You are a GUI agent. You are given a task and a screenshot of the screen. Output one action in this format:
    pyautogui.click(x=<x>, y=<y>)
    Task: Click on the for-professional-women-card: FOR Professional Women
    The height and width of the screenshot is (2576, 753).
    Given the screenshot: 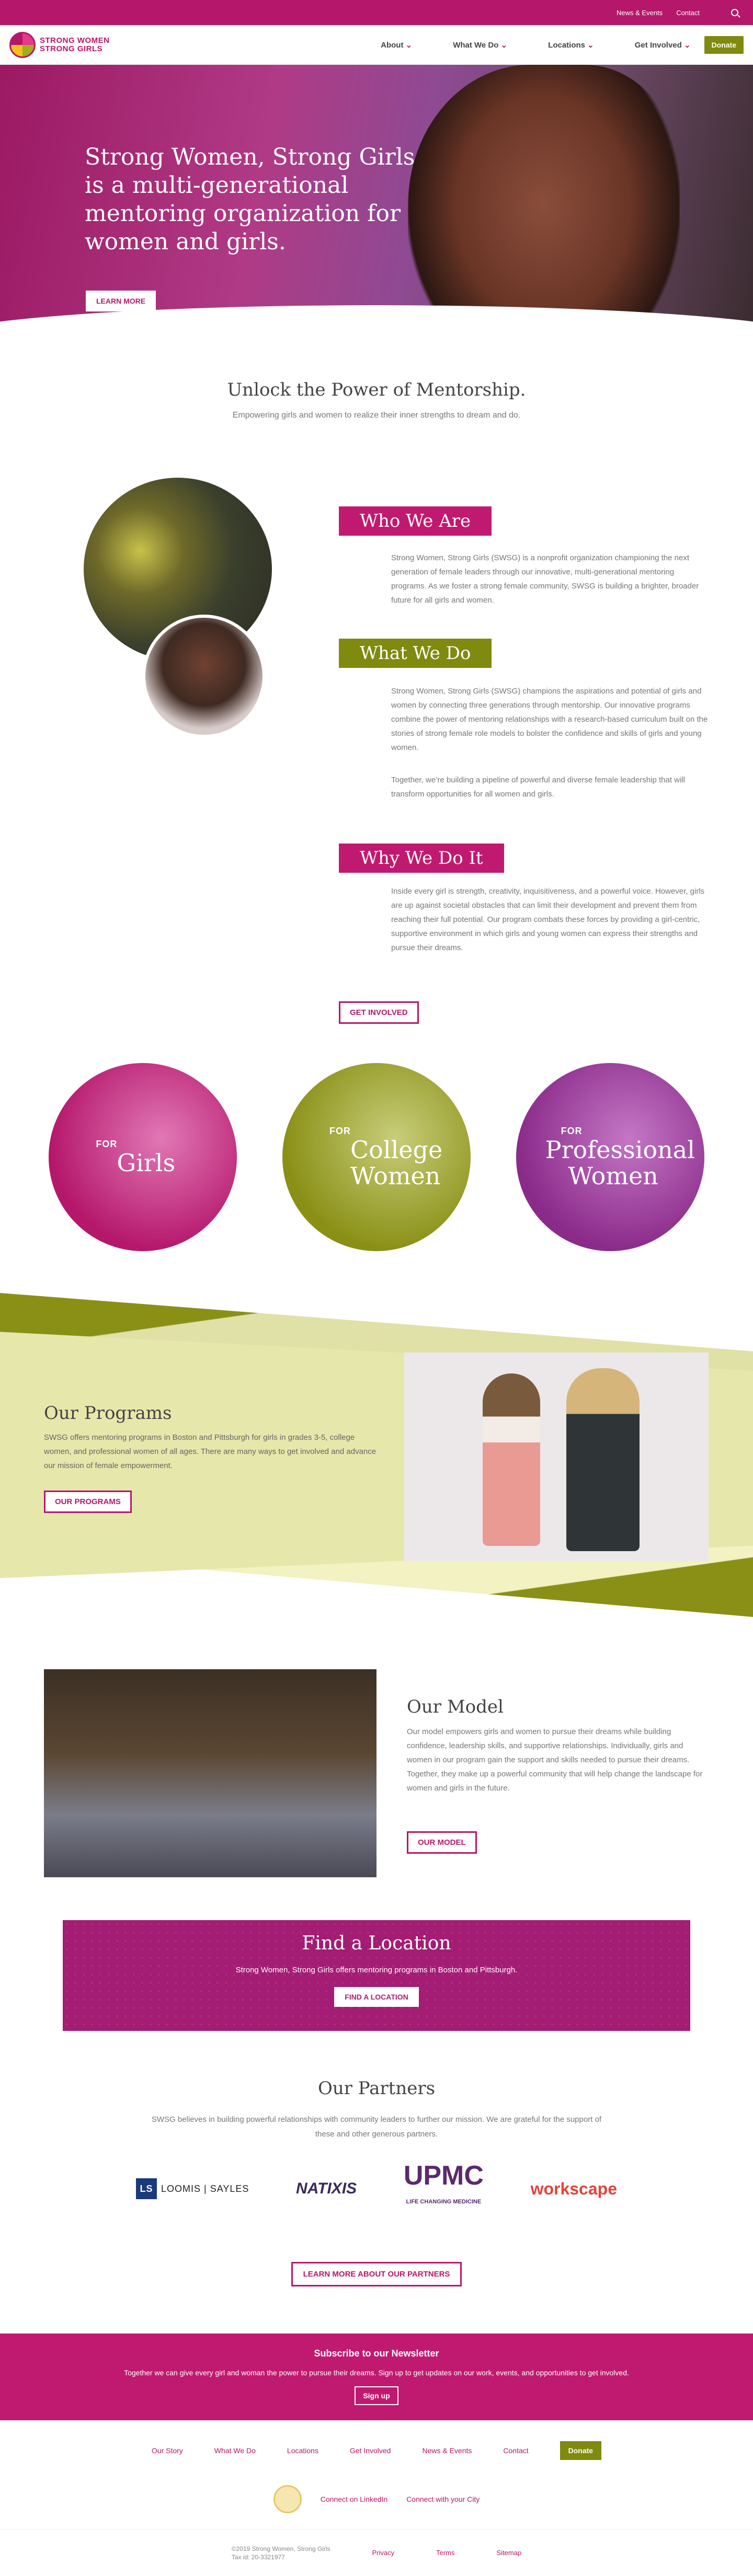 What is the action you would take?
    pyautogui.click(x=610, y=1157)
    